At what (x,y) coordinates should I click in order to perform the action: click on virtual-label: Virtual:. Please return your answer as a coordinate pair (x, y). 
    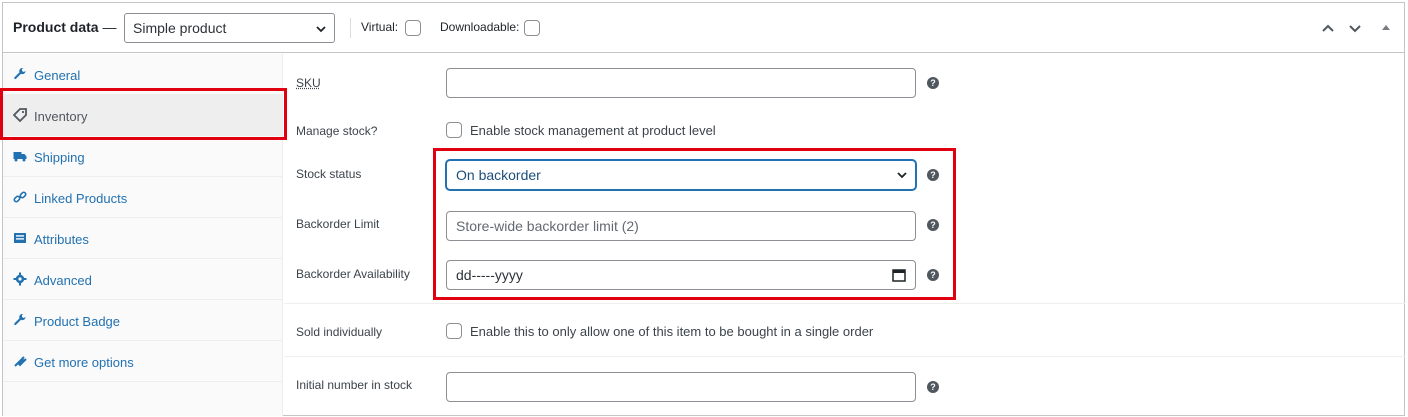
    Looking at the image, I should click on (380, 27).